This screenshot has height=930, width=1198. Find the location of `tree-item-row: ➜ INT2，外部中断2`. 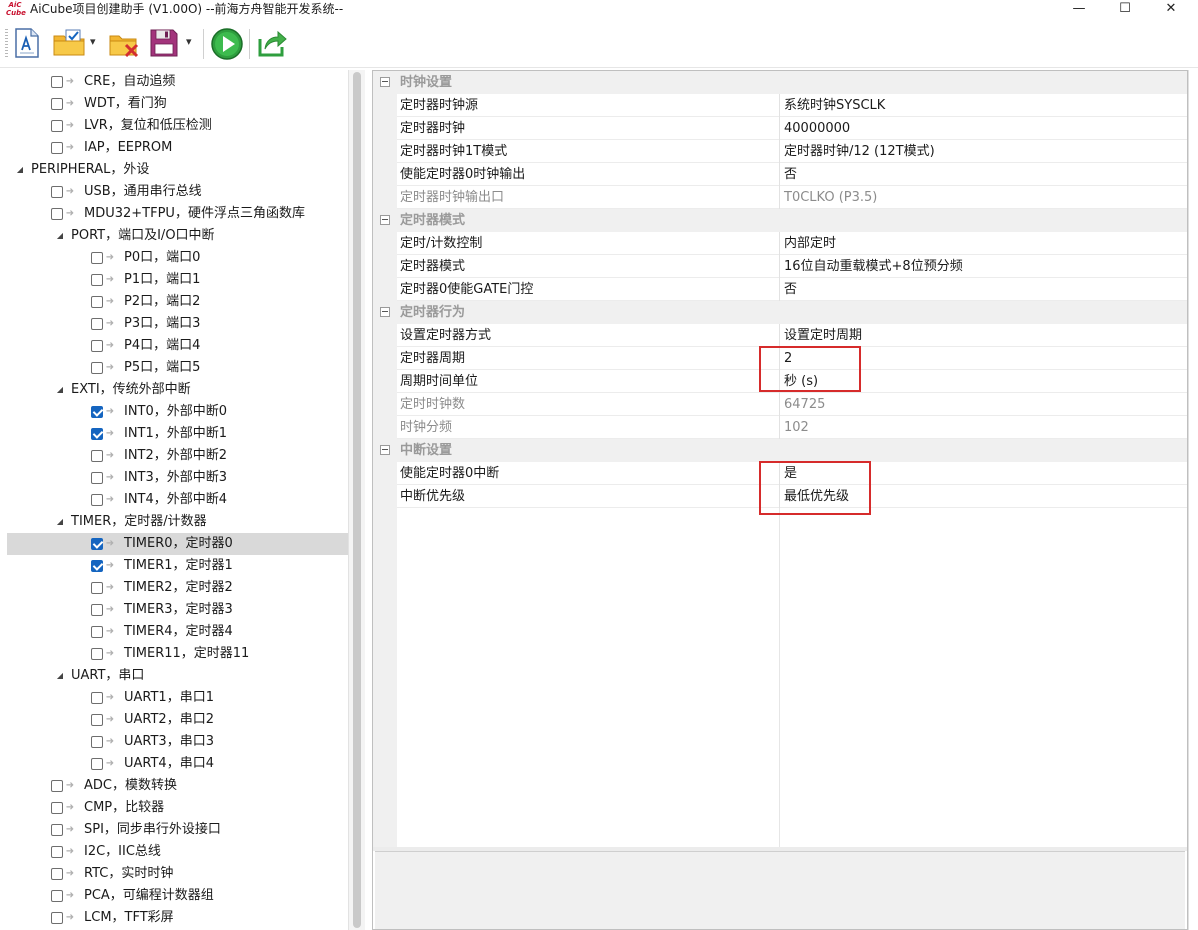

tree-item-row: ➜ INT2，外部中断2 is located at coordinates (177, 456).